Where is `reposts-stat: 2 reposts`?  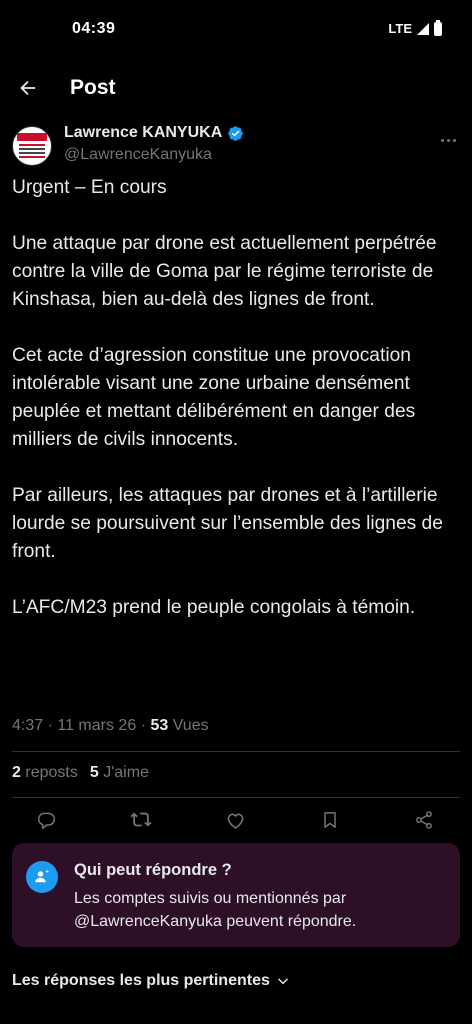
reposts-stat: 2 reposts is located at coordinates (45, 773).